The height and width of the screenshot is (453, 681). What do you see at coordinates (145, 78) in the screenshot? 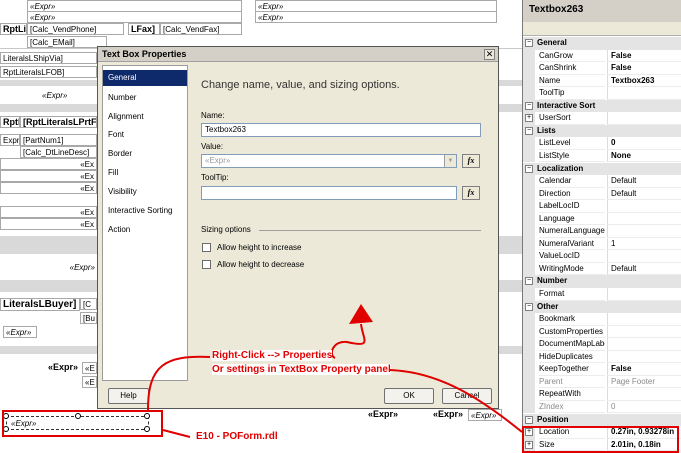
I see `nav-item-general: General` at bounding box center [145, 78].